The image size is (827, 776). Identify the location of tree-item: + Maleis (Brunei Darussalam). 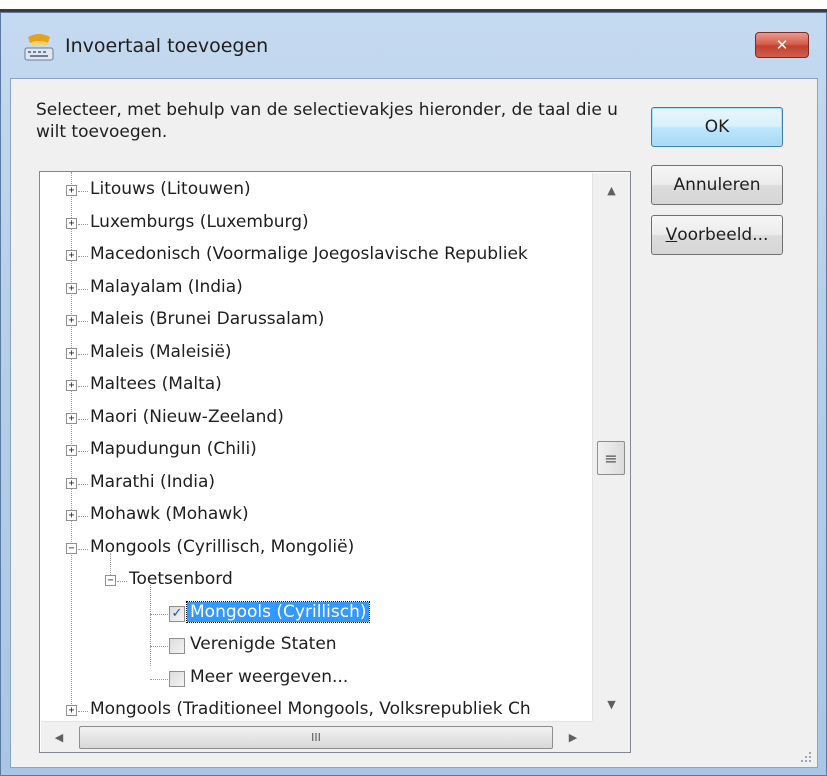
(316, 321).